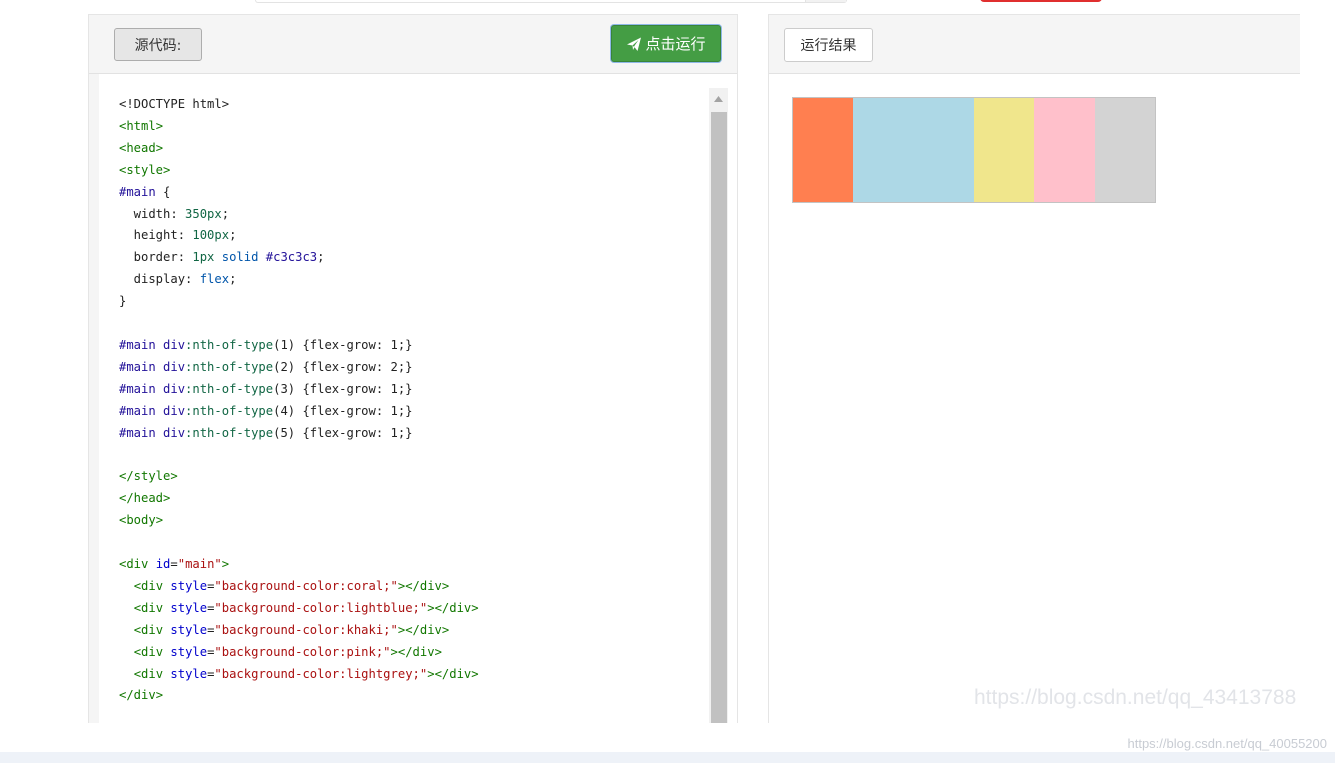 Image resolution: width=1335 pixels, height=763 pixels. Describe the element at coordinates (266, 366) in the screenshot. I see `code-line: #main div:nth-of-type(2) {flex-grow: 2;}` at that location.